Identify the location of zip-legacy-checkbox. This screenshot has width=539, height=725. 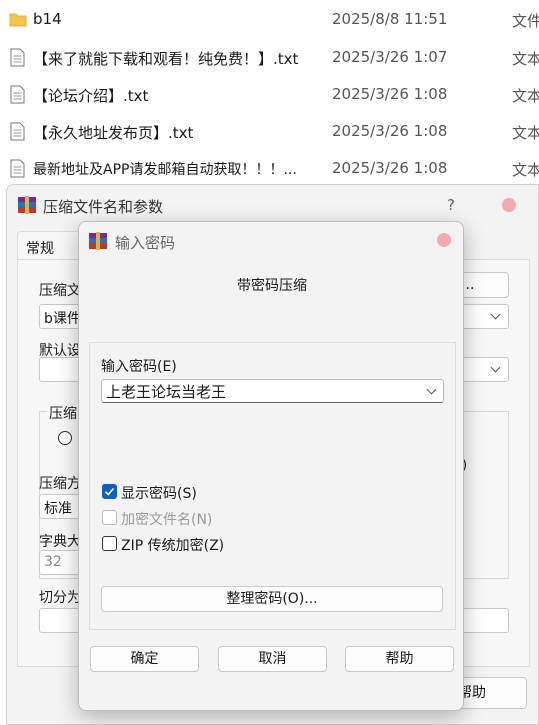
(109, 543).